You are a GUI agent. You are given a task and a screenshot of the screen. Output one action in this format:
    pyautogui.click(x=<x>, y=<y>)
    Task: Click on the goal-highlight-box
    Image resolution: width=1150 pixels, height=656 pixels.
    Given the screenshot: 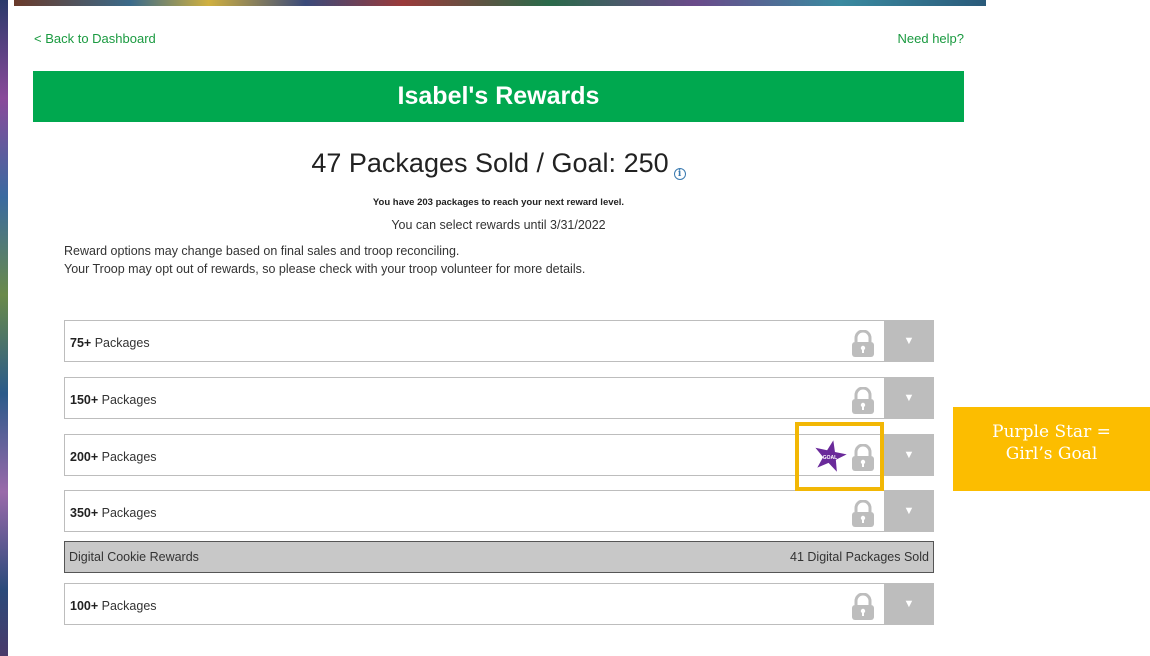 What is the action you would take?
    pyautogui.click(x=839, y=456)
    